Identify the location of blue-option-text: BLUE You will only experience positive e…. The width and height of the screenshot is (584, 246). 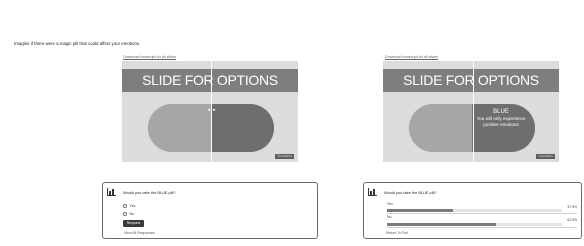
(501, 118).